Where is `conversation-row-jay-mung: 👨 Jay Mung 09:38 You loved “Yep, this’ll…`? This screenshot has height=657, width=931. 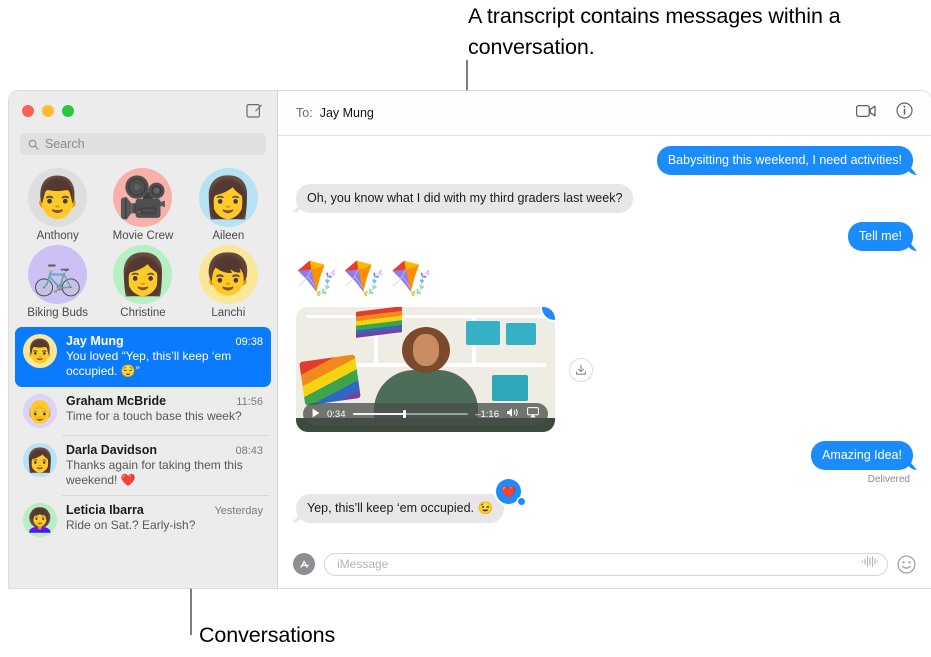 conversation-row-jay-mung: 👨 Jay Mung 09:38 You loved “Yep, this’ll… is located at coordinates (143, 357).